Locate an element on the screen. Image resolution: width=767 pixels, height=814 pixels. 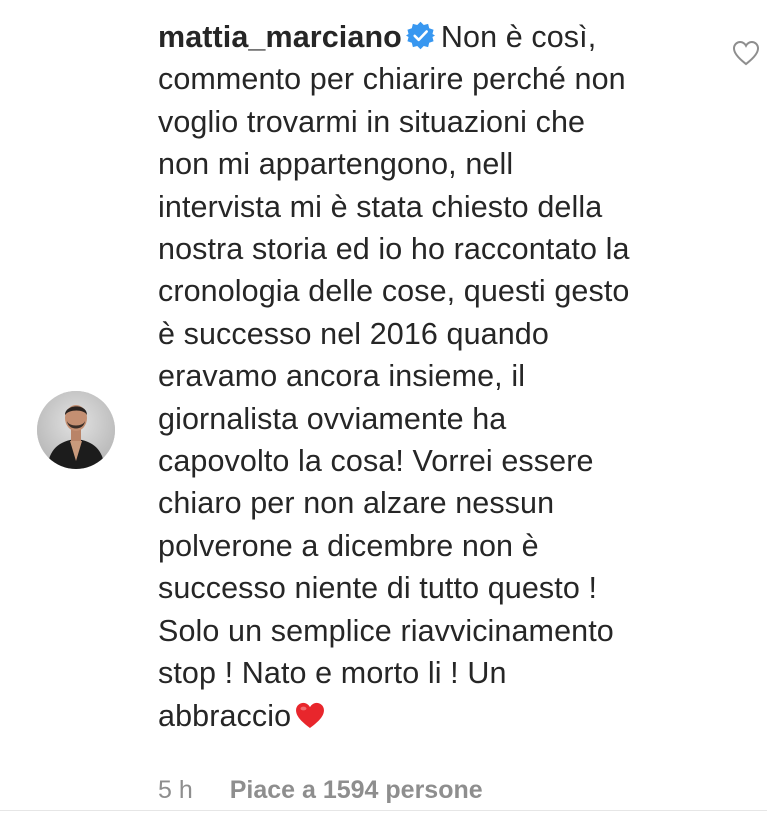
comment-line: successo niente di tutto questo ! is located at coordinates (378, 588).